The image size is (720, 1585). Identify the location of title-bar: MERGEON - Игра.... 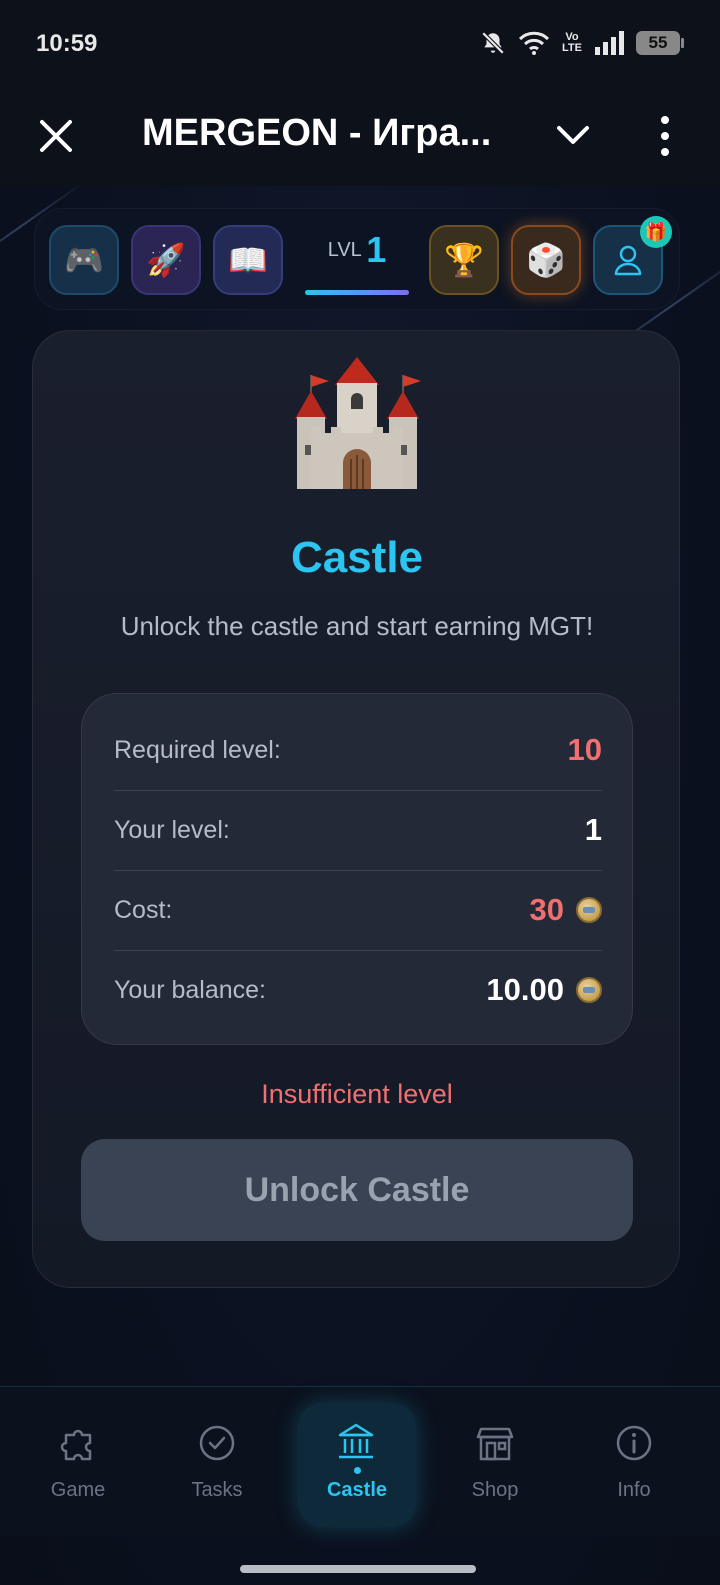
(360, 138).